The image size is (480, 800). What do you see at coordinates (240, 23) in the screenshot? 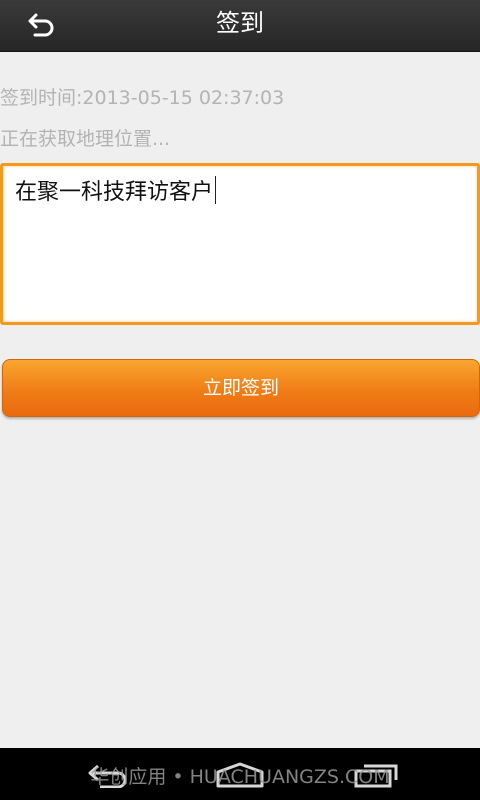
I see `page-title: 签到` at bounding box center [240, 23].